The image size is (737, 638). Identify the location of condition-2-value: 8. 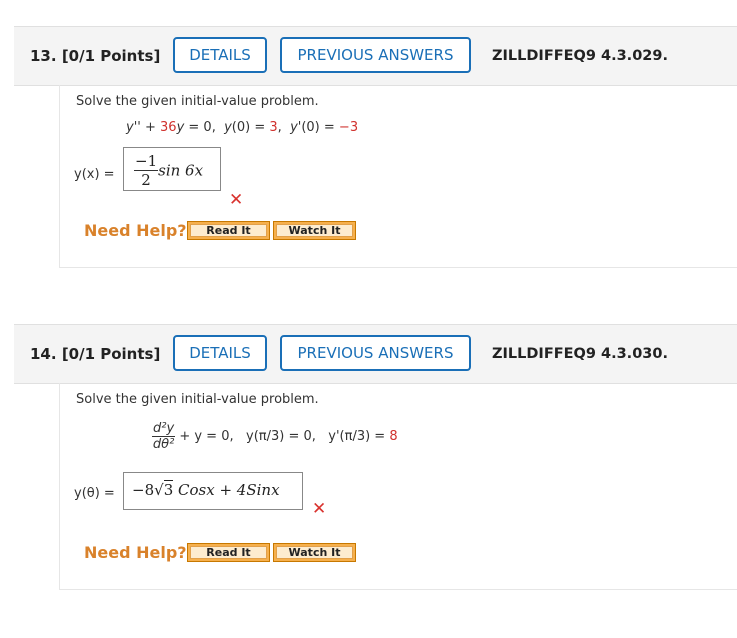
(393, 436).